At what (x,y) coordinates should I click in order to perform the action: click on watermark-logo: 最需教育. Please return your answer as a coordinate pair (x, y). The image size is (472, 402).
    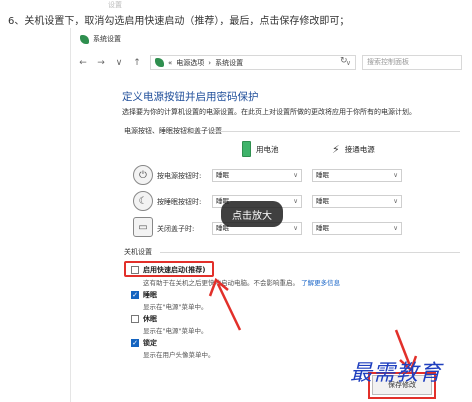
    Looking at the image, I should click on (396, 373).